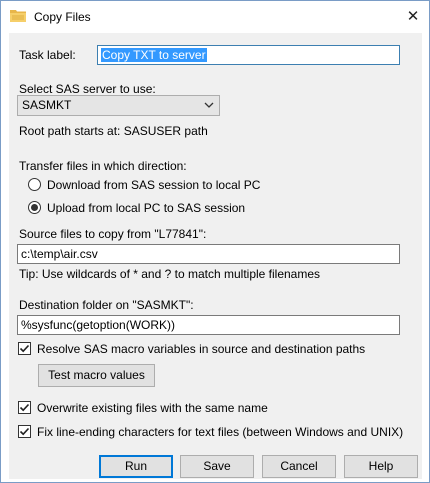  Describe the element at coordinates (96, 375) in the screenshot. I see `test-macro-values-button: Test macro values` at that location.